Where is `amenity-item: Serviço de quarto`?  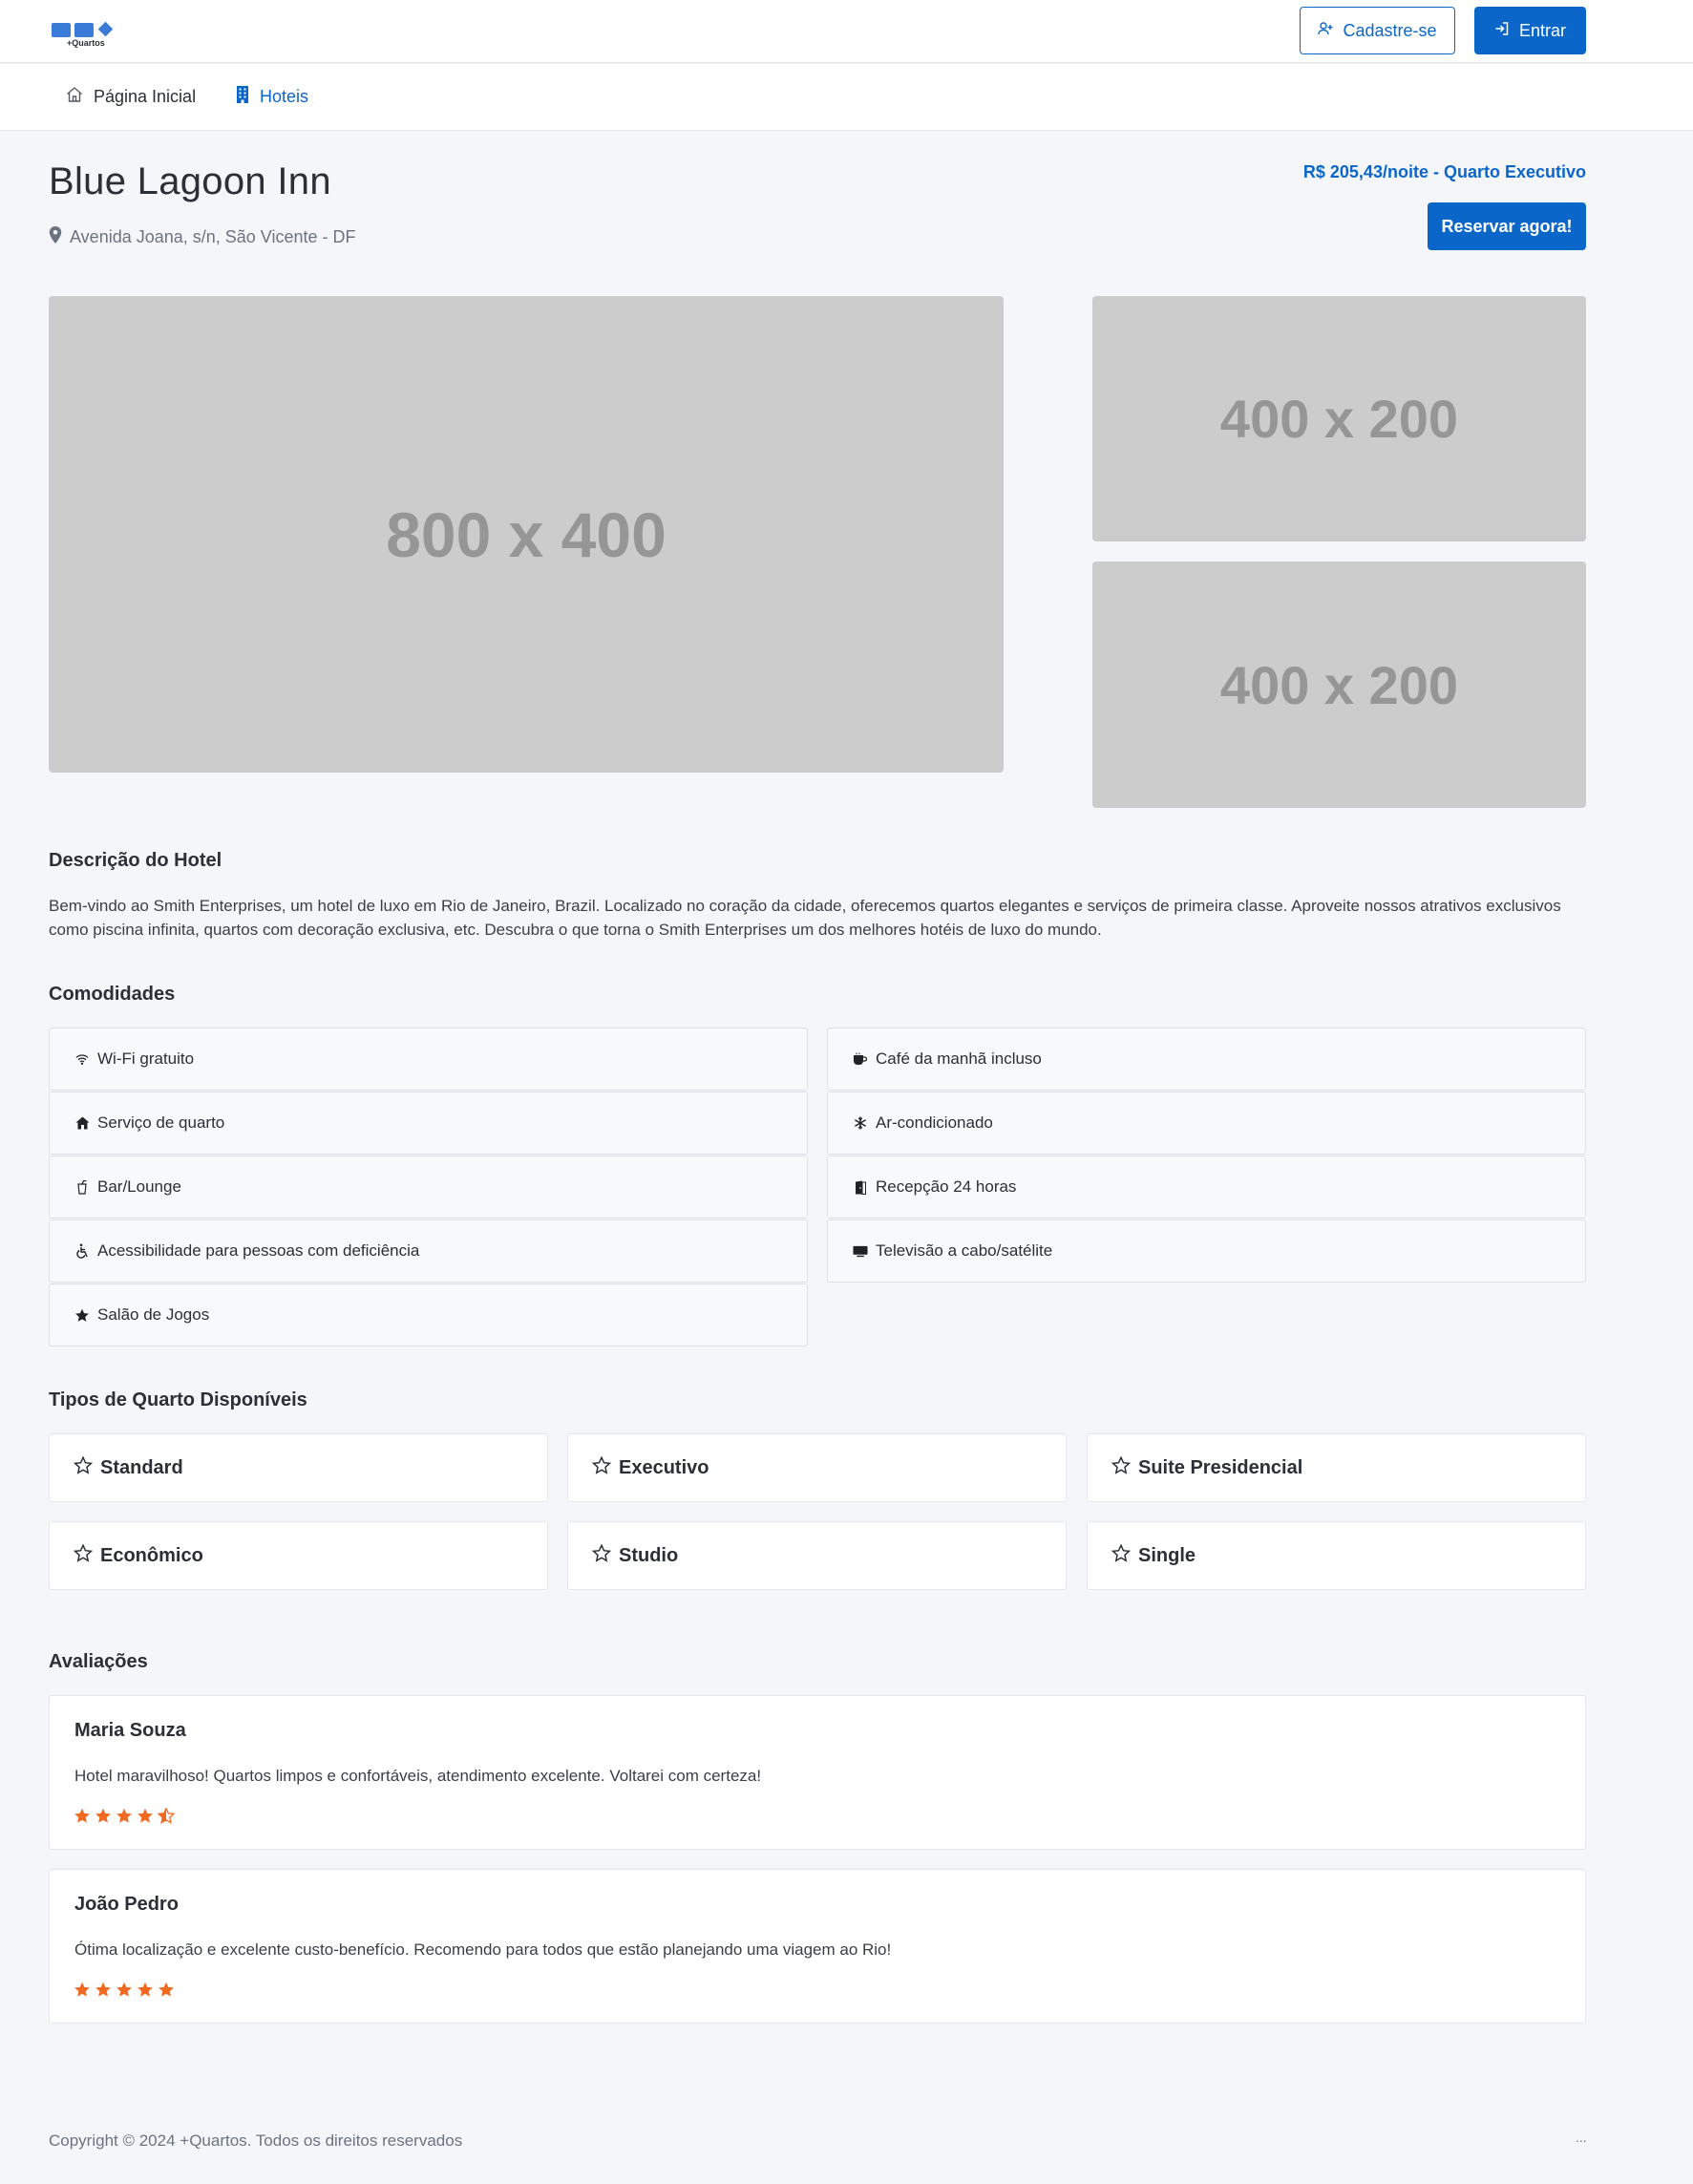 amenity-item: Serviço de quarto is located at coordinates (429, 1123).